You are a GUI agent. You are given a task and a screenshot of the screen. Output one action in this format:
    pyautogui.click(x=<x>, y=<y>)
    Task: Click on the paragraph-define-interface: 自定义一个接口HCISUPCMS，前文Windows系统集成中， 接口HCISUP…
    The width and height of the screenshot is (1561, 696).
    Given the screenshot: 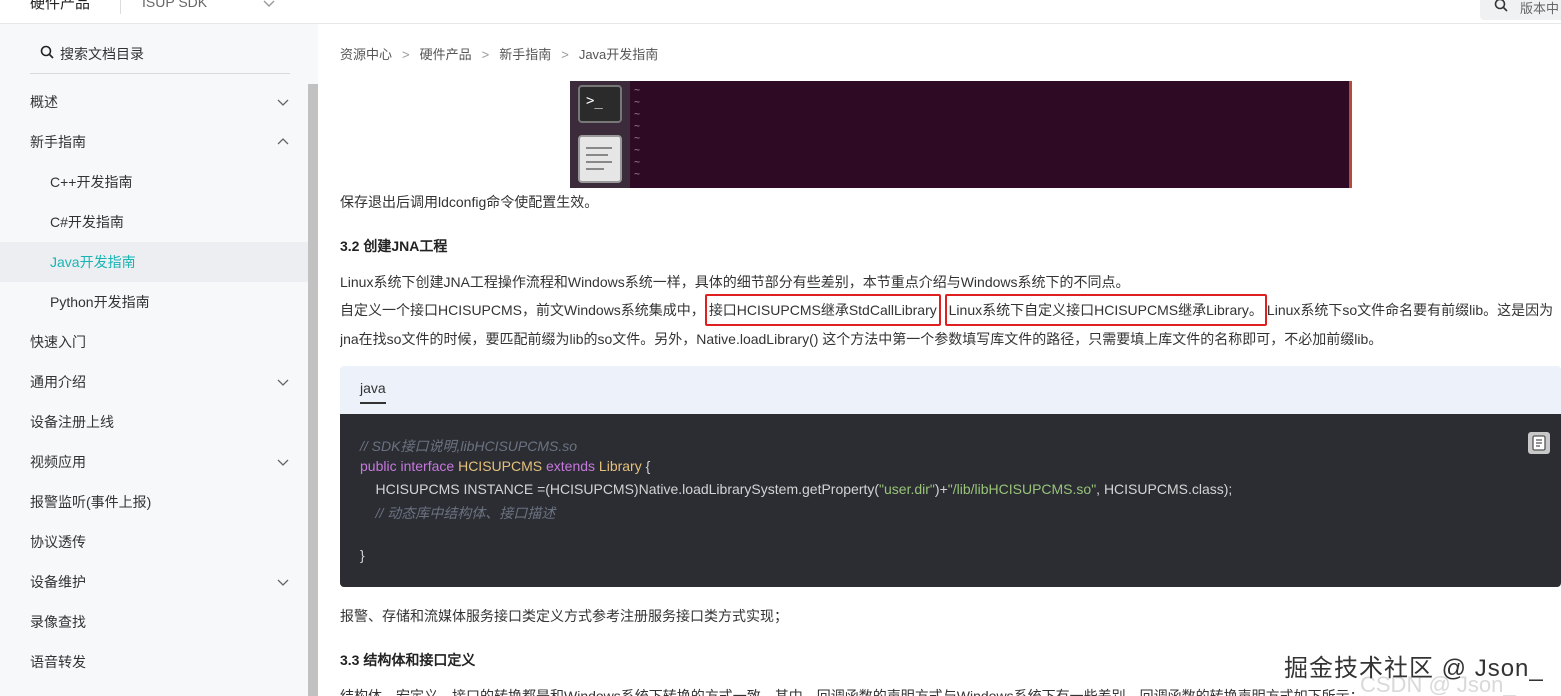 What is the action you would take?
    pyautogui.click(x=947, y=310)
    